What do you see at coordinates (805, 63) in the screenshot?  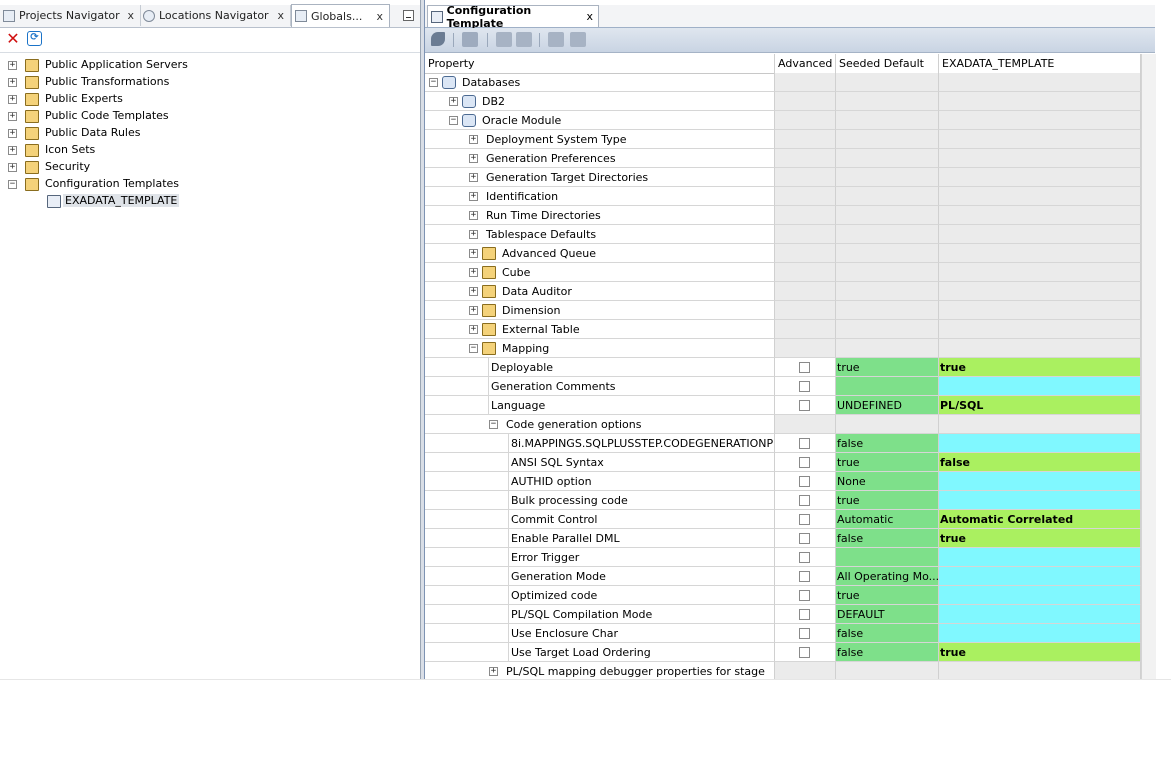 I see `column-header-advanced: Advanced` at bounding box center [805, 63].